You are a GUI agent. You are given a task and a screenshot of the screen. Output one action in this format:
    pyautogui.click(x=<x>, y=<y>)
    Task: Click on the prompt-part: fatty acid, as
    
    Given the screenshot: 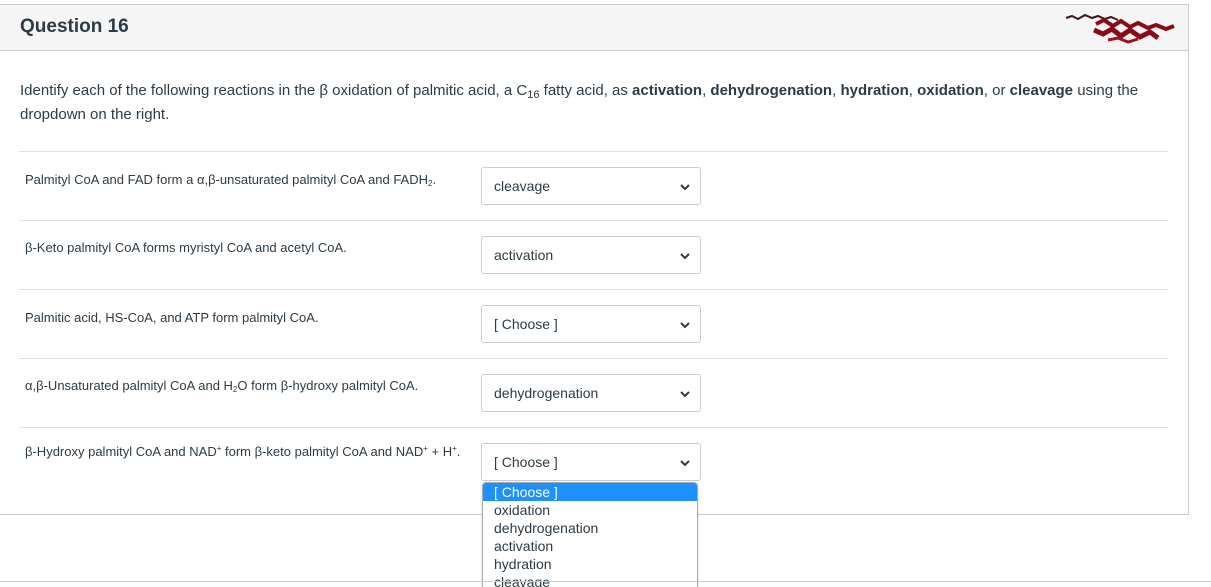 What is the action you would take?
    pyautogui.click(x=586, y=90)
    